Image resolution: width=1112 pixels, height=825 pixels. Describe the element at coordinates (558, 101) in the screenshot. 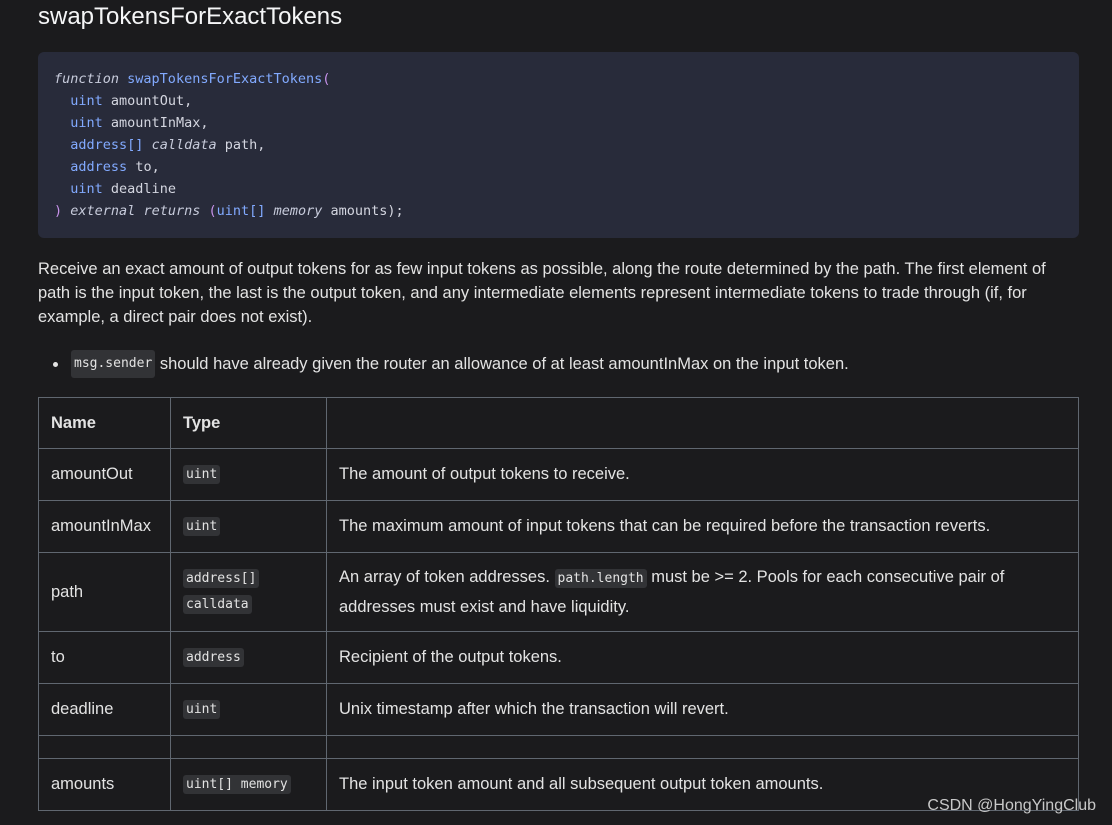

I see `code-line-param: uint amountOut,` at that location.